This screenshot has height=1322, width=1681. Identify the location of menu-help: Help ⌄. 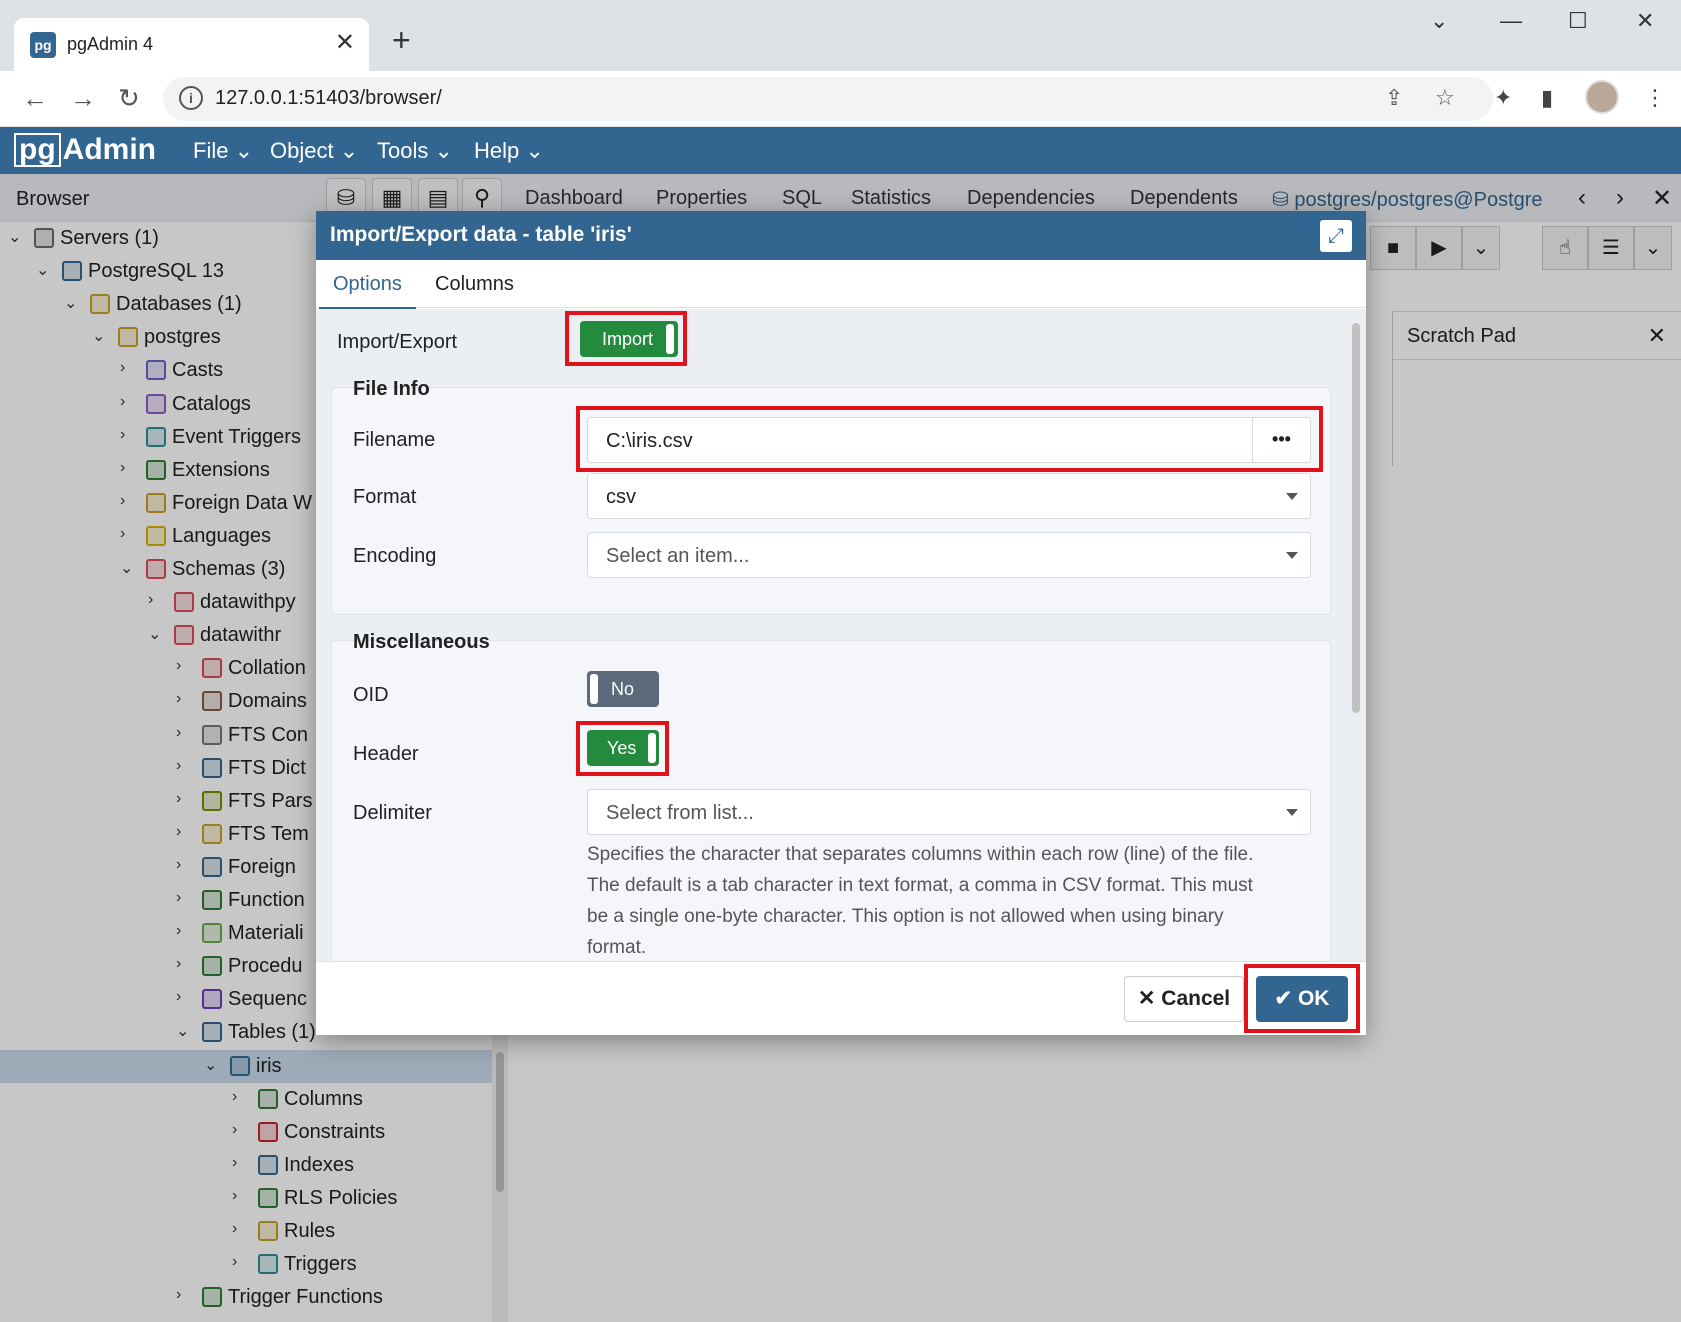
(509, 151).